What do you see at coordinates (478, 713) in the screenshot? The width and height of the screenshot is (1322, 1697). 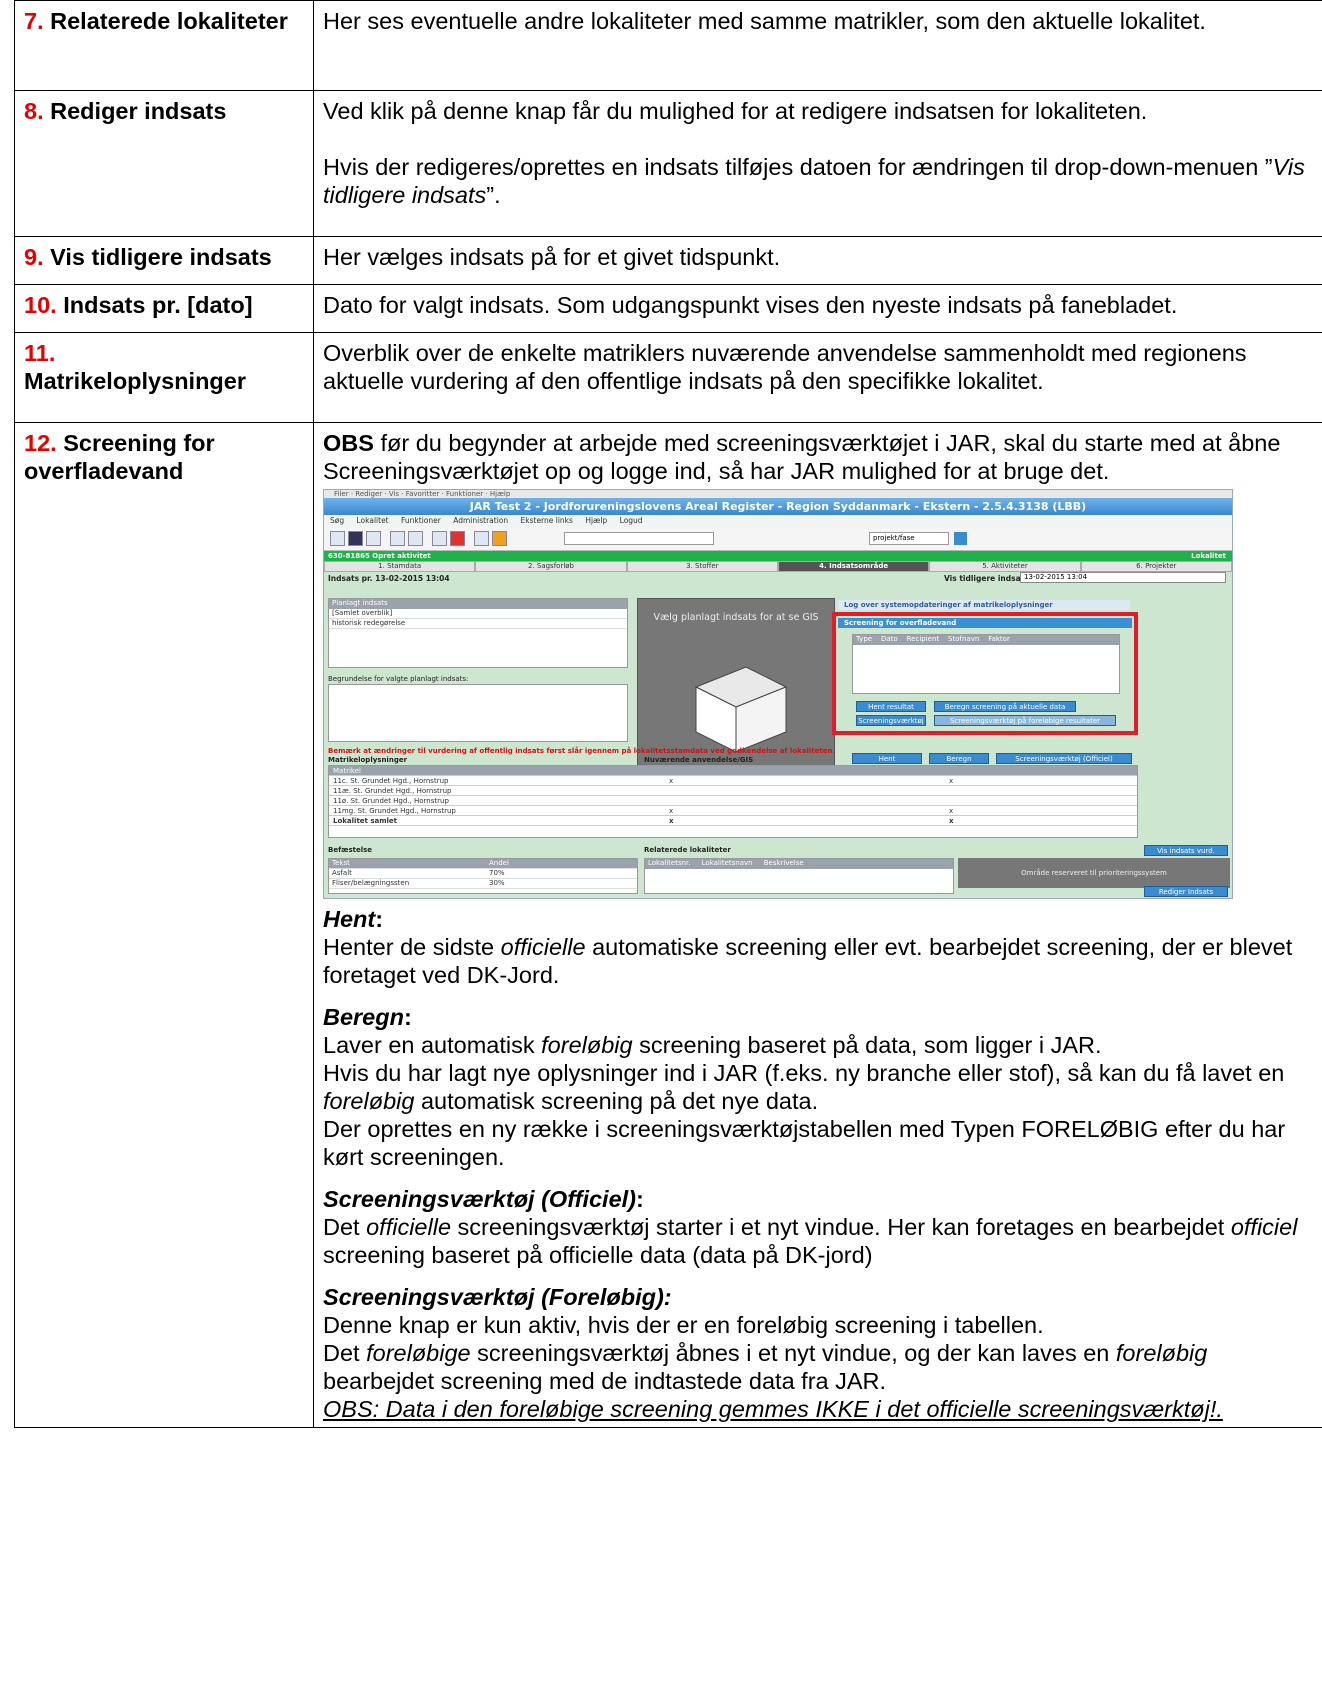 I see `begrundelse-field` at bounding box center [478, 713].